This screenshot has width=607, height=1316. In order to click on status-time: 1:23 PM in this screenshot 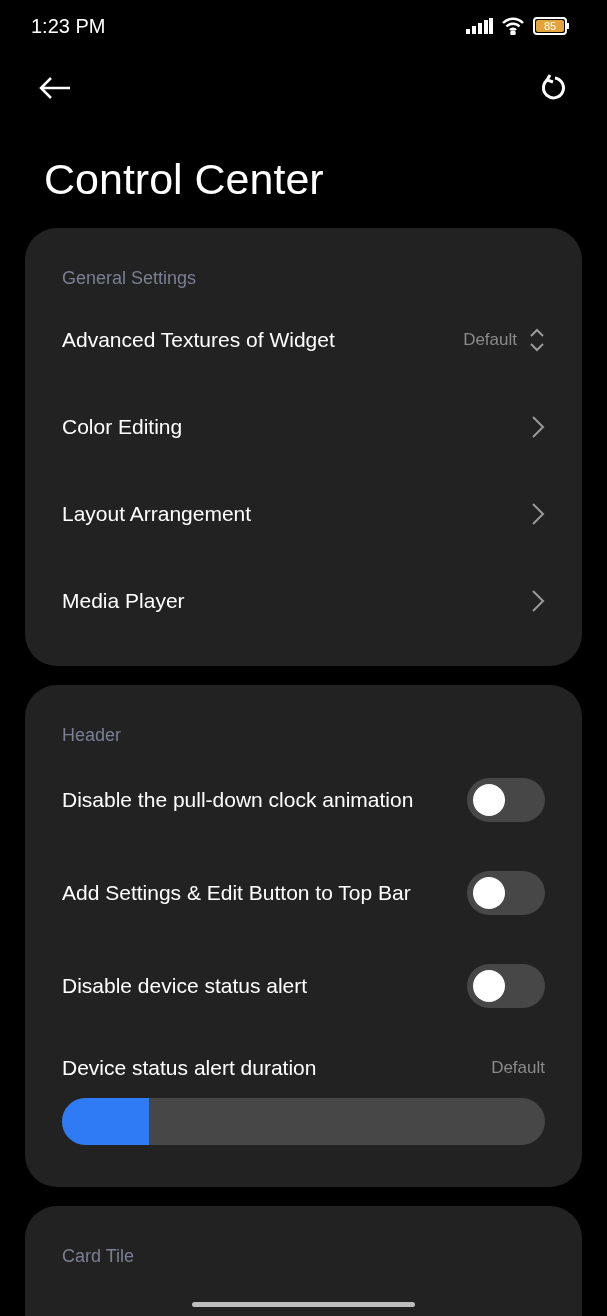, I will do `click(68, 26)`.